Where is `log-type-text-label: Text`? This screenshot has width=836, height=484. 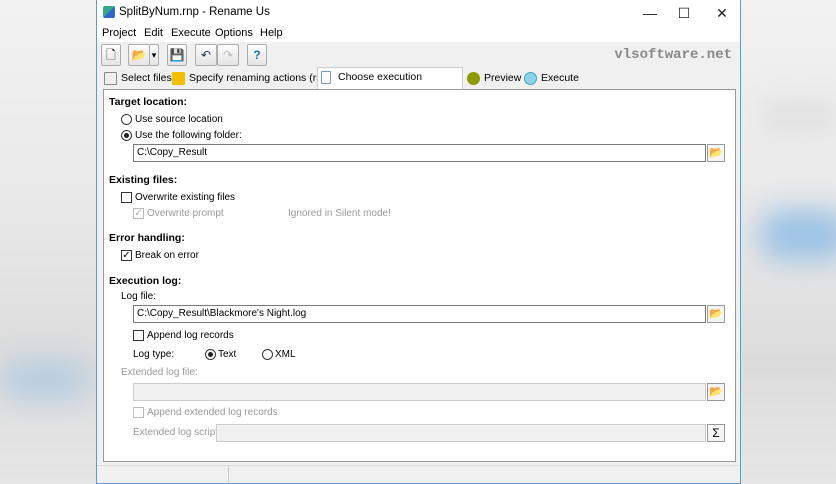 log-type-text-label: Text is located at coordinates (227, 354).